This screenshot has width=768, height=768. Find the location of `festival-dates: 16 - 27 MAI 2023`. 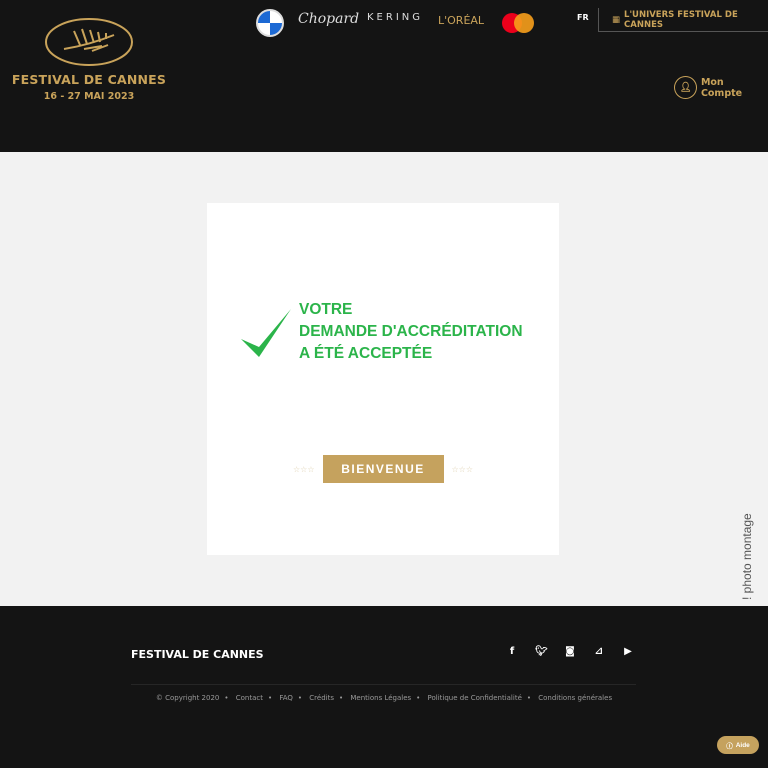

festival-dates: 16 - 27 MAI 2023 is located at coordinates (89, 96).